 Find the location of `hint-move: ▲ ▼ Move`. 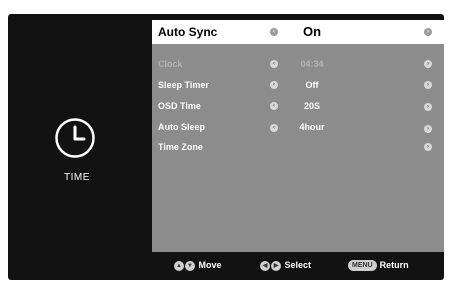

hint-move: ▲ ▼ Move is located at coordinates (198, 265).